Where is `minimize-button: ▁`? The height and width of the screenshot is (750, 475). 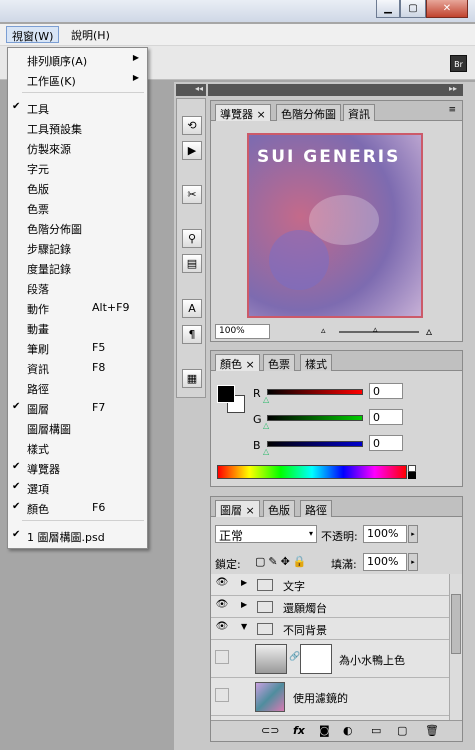 minimize-button: ▁ is located at coordinates (388, 9).